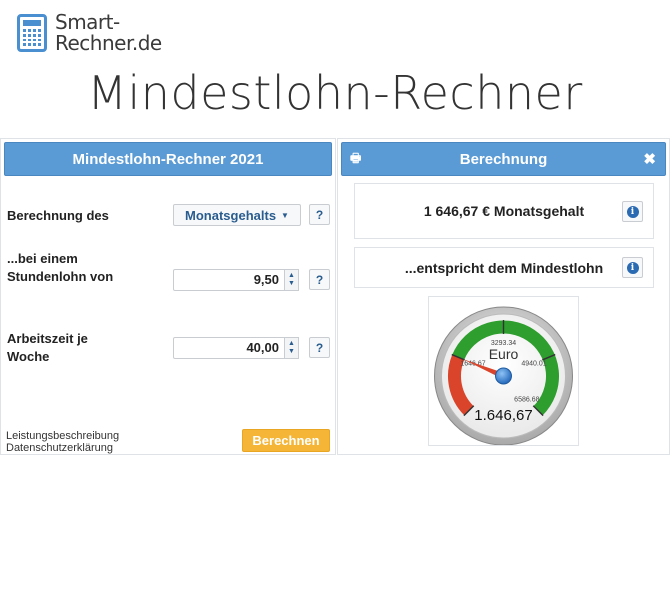 This screenshot has height=600, width=670. I want to click on print-icon: 🖶, so click(355, 159).